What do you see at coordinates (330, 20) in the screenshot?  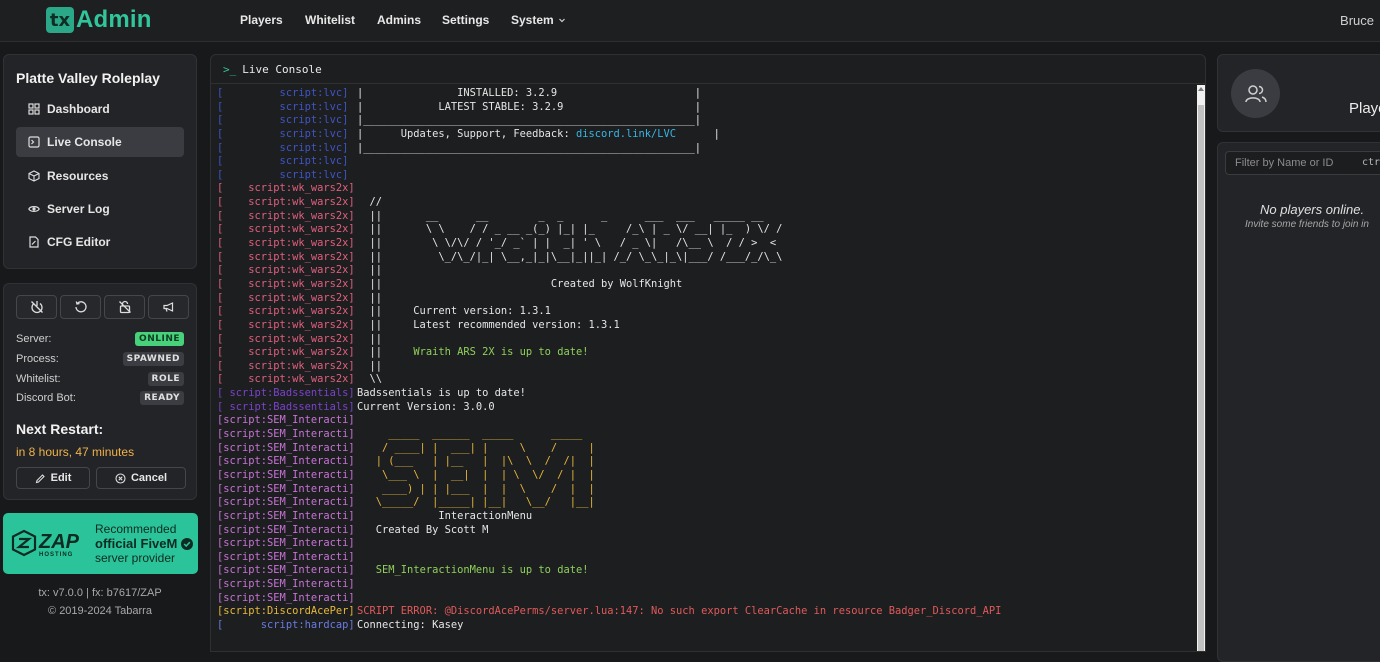 I see `nav-whitelist: Whitelist` at bounding box center [330, 20].